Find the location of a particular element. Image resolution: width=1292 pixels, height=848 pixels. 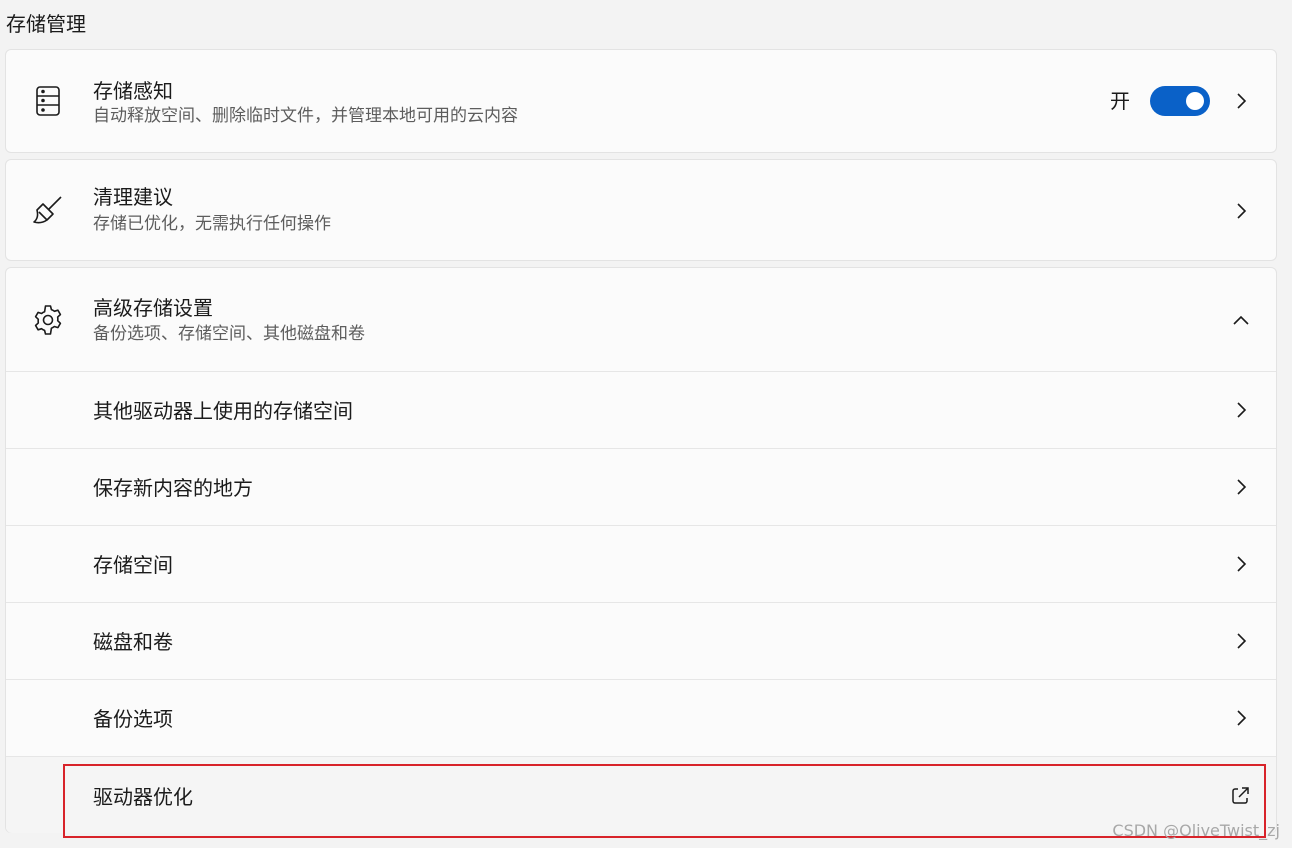

sub-row-disks-volumes: 磁盘和卷 is located at coordinates (641, 641).